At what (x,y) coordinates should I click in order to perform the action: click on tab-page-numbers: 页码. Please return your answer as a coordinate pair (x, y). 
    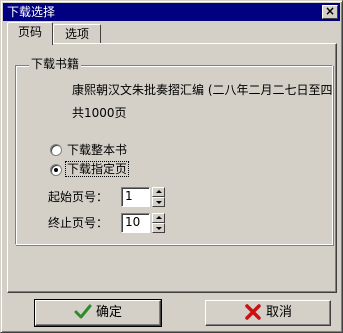
    Looking at the image, I should click on (30, 33).